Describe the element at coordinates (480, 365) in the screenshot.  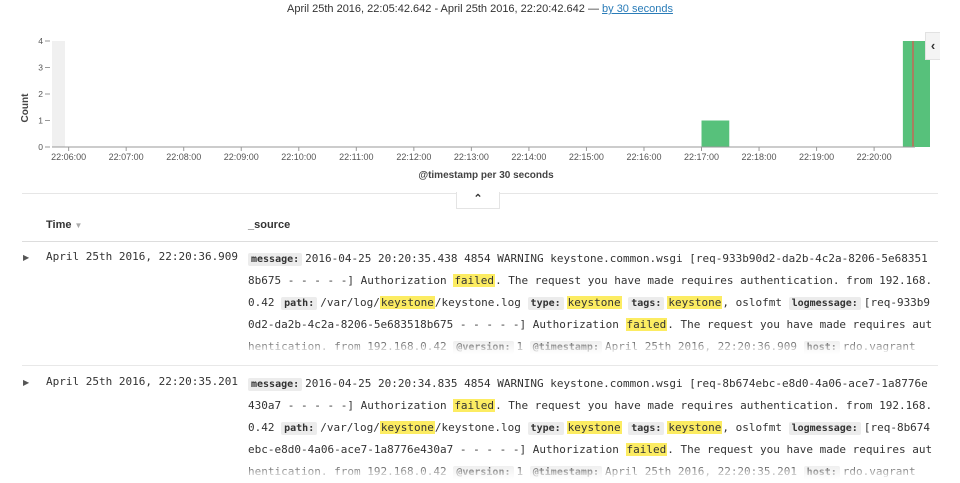
I see `row-divider` at that location.